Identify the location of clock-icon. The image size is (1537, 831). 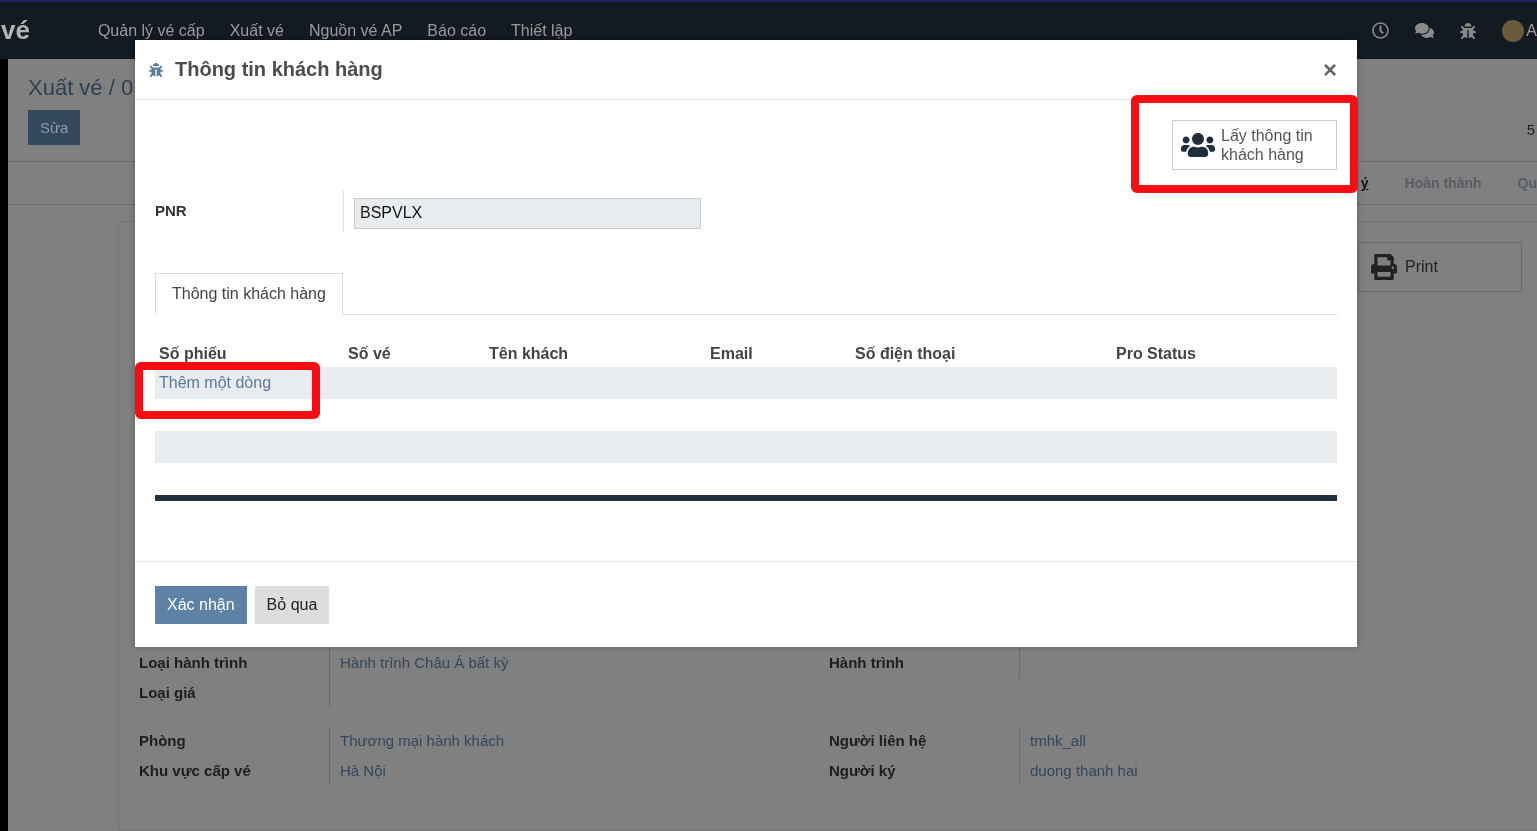
(1381, 30).